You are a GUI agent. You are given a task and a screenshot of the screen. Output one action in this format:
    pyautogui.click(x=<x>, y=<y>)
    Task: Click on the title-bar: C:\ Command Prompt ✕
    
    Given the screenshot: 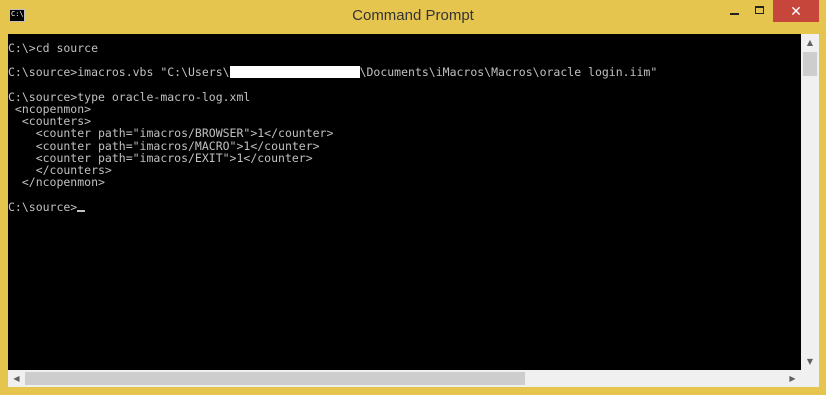 What is the action you would take?
    pyautogui.click(x=413, y=17)
    